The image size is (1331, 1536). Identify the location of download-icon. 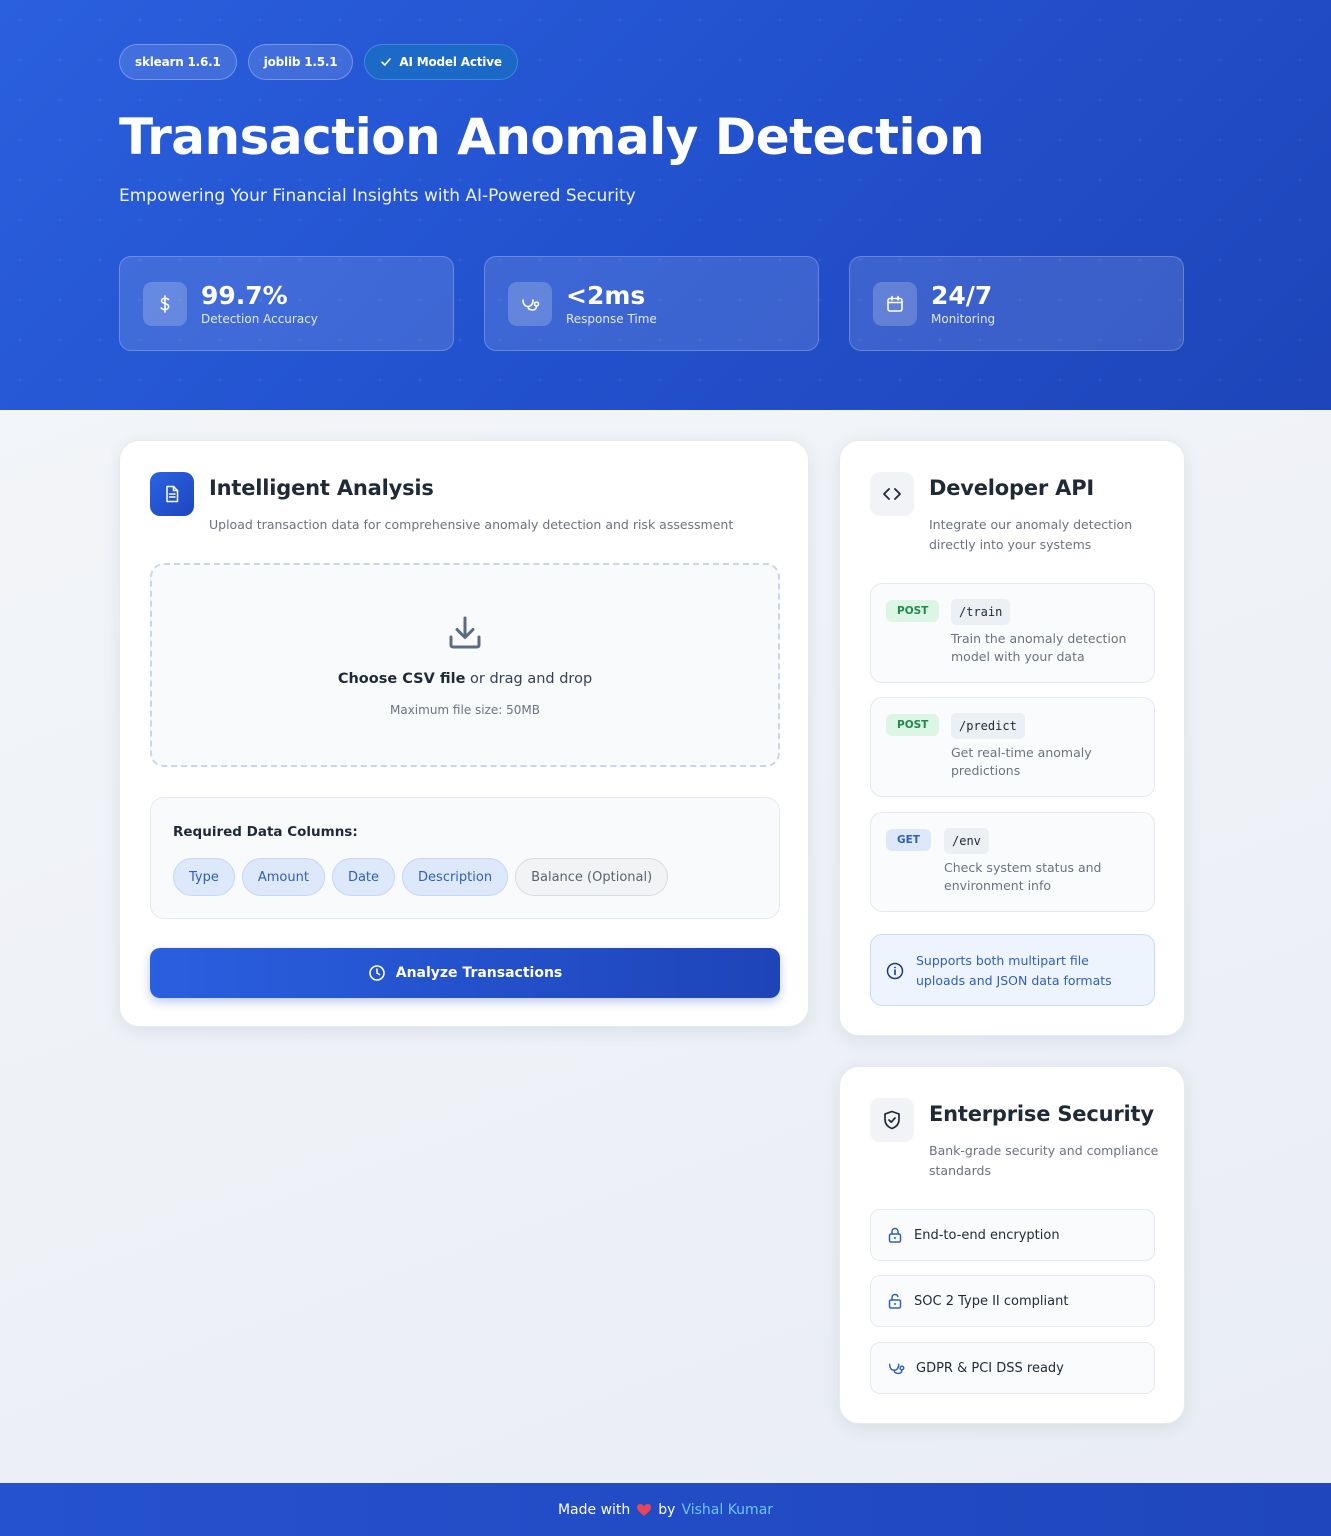
(465, 632).